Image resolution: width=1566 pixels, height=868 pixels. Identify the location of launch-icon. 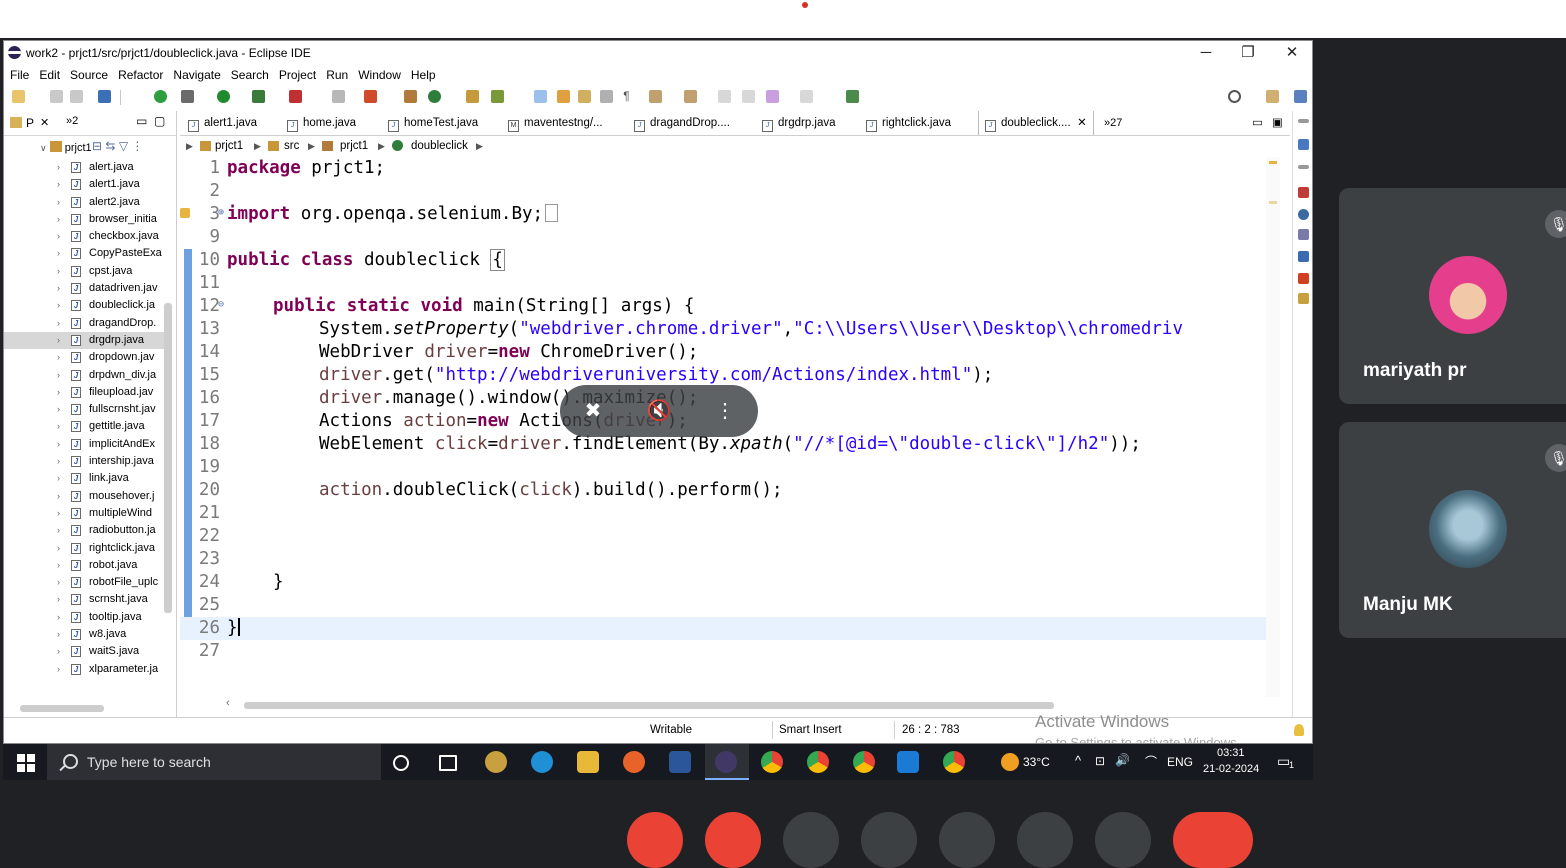
(370, 96).